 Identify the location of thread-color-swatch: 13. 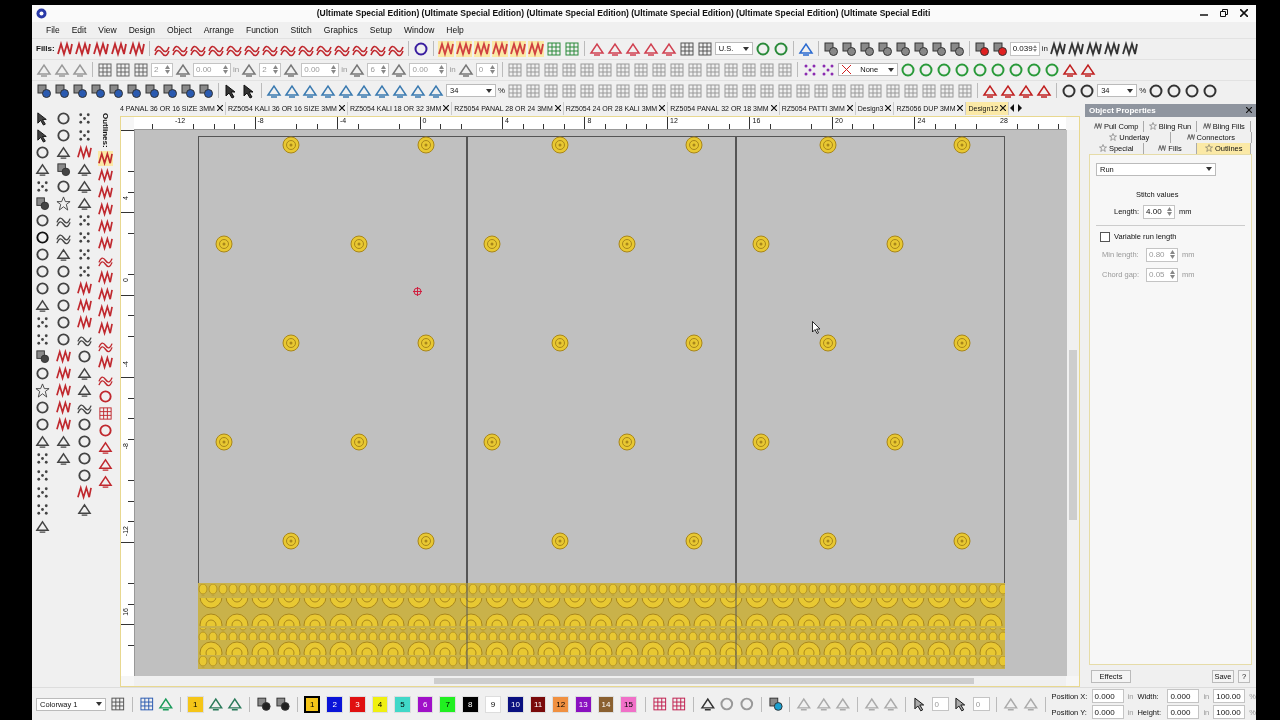
(583, 704).